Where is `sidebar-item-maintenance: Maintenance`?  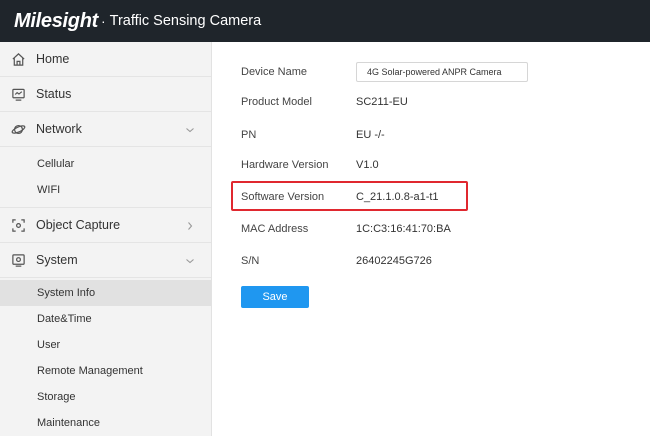 sidebar-item-maintenance: Maintenance is located at coordinates (105, 423).